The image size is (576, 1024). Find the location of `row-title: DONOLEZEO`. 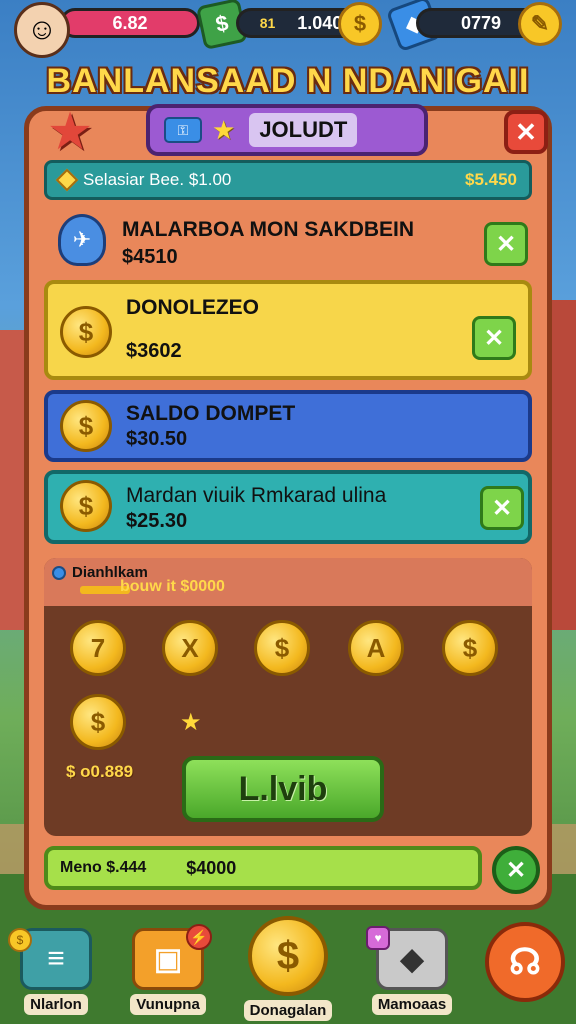

row-title: DONOLEZEO is located at coordinates (193, 307).